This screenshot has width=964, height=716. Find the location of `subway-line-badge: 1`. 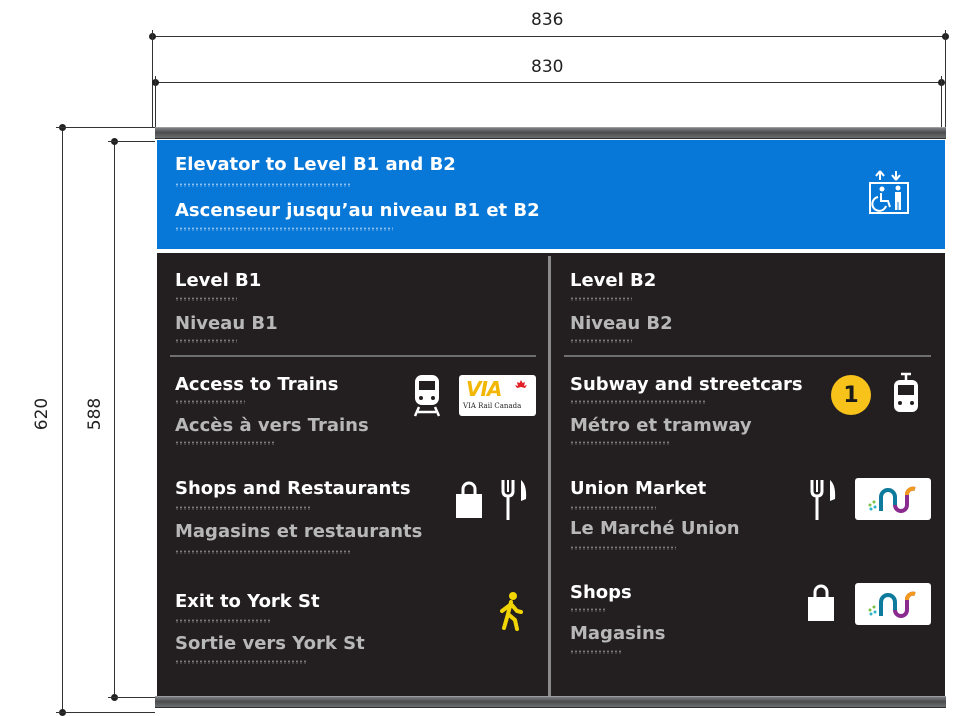

subway-line-badge: 1 is located at coordinates (851, 395).